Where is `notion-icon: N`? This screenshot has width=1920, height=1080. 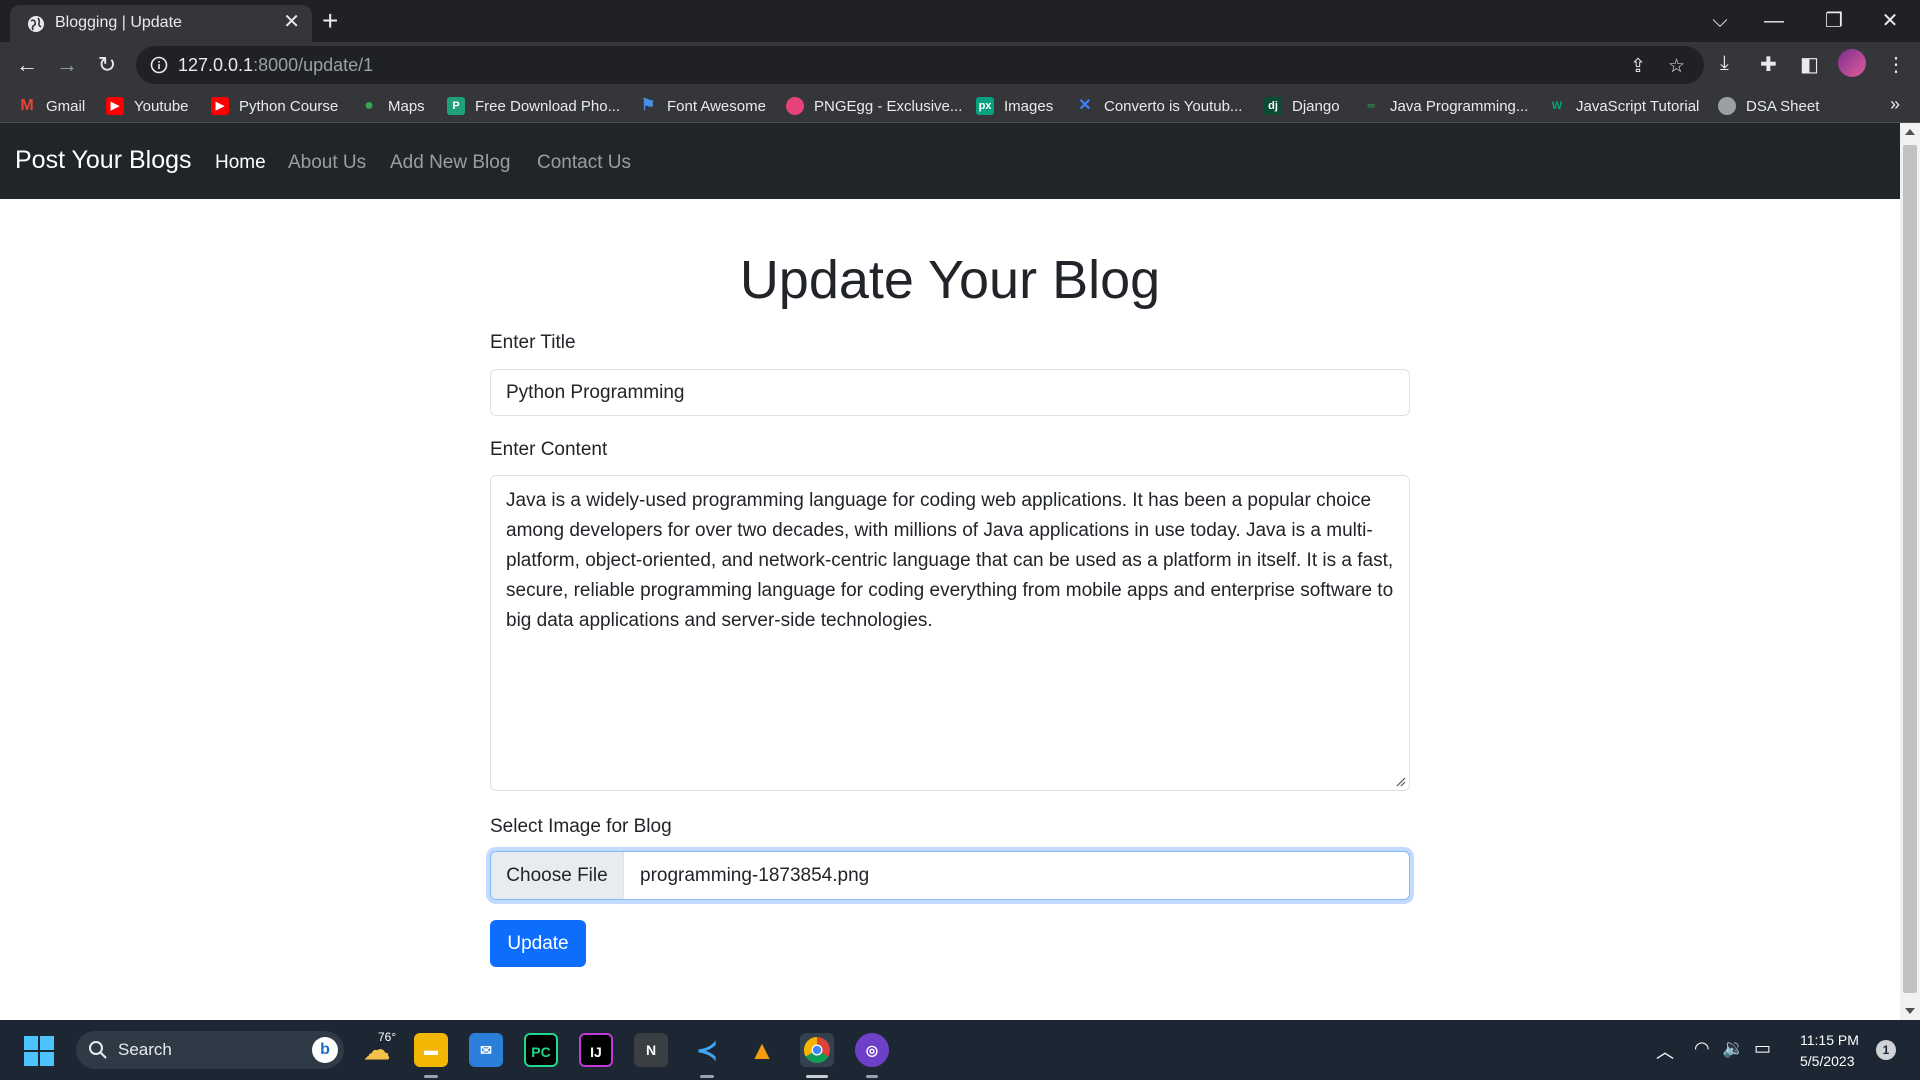 notion-icon: N is located at coordinates (651, 1050).